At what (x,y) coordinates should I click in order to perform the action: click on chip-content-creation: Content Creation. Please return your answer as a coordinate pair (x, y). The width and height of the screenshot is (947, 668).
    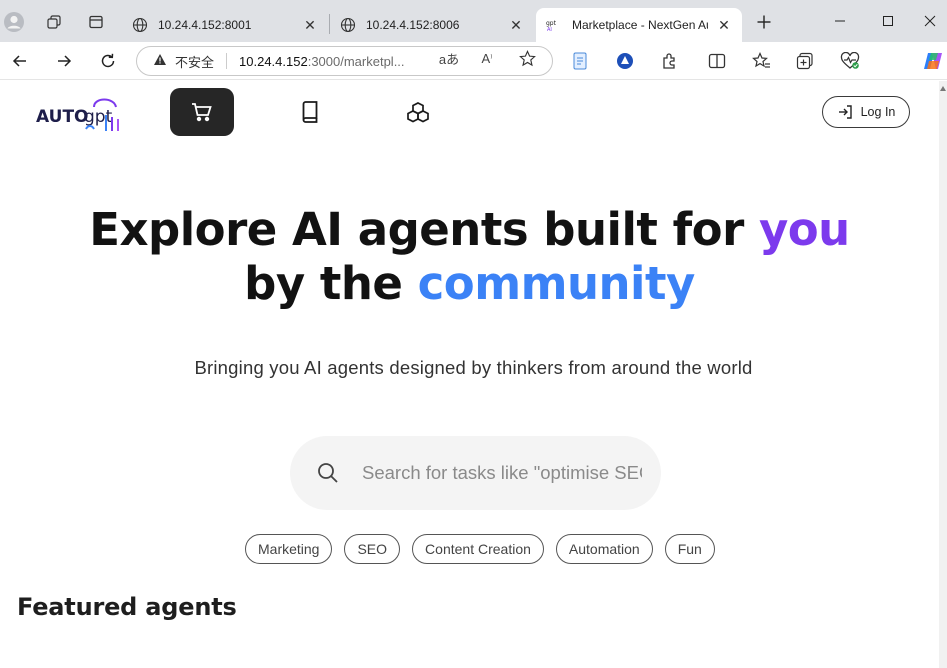
    Looking at the image, I should click on (478, 549).